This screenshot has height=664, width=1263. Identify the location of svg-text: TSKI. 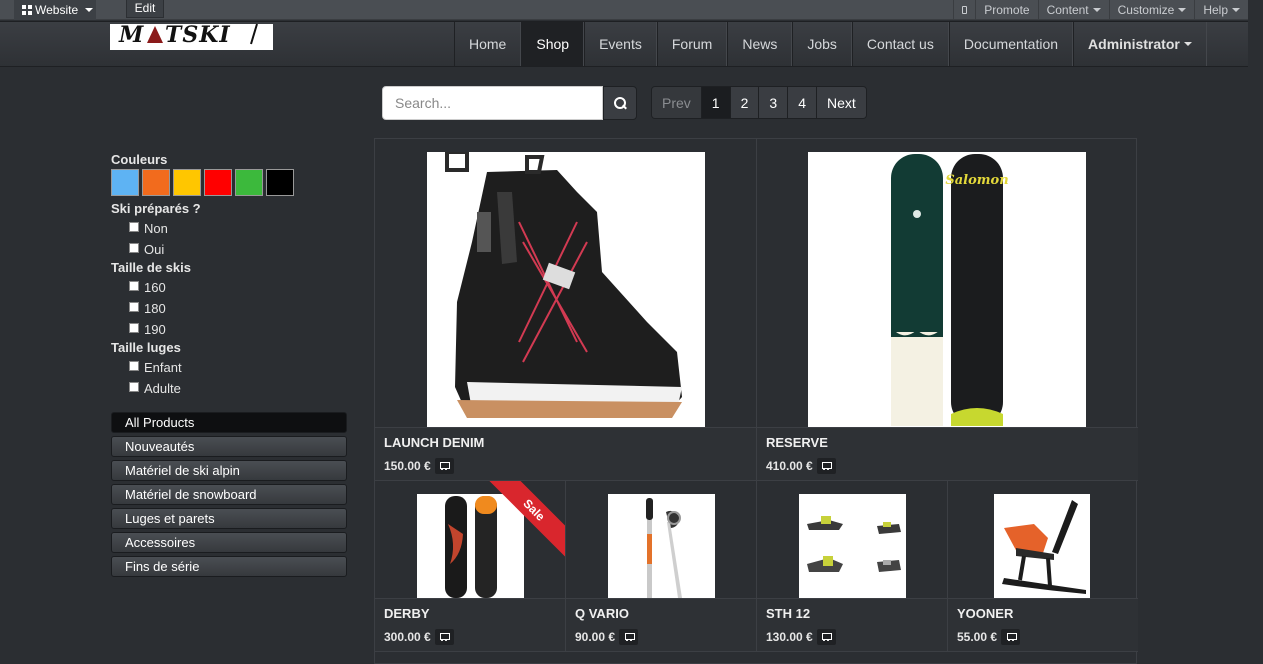
(198, 34).